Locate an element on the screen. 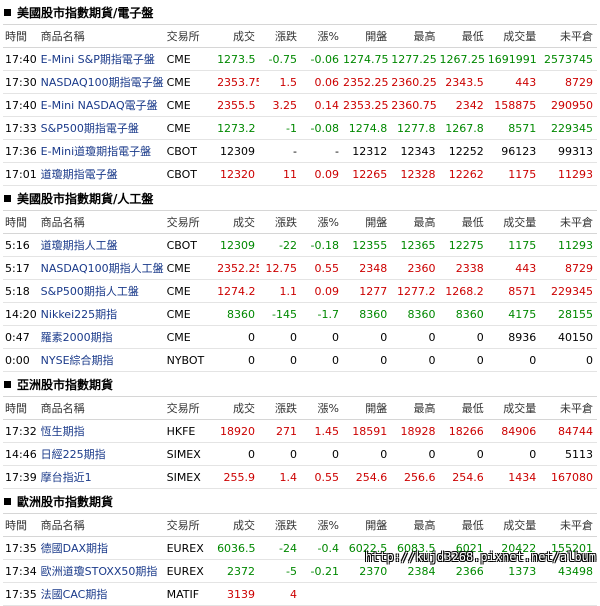 The image size is (600, 606). product-name-link: NASDAQ100期指人工盤 is located at coordinates (101, 268).